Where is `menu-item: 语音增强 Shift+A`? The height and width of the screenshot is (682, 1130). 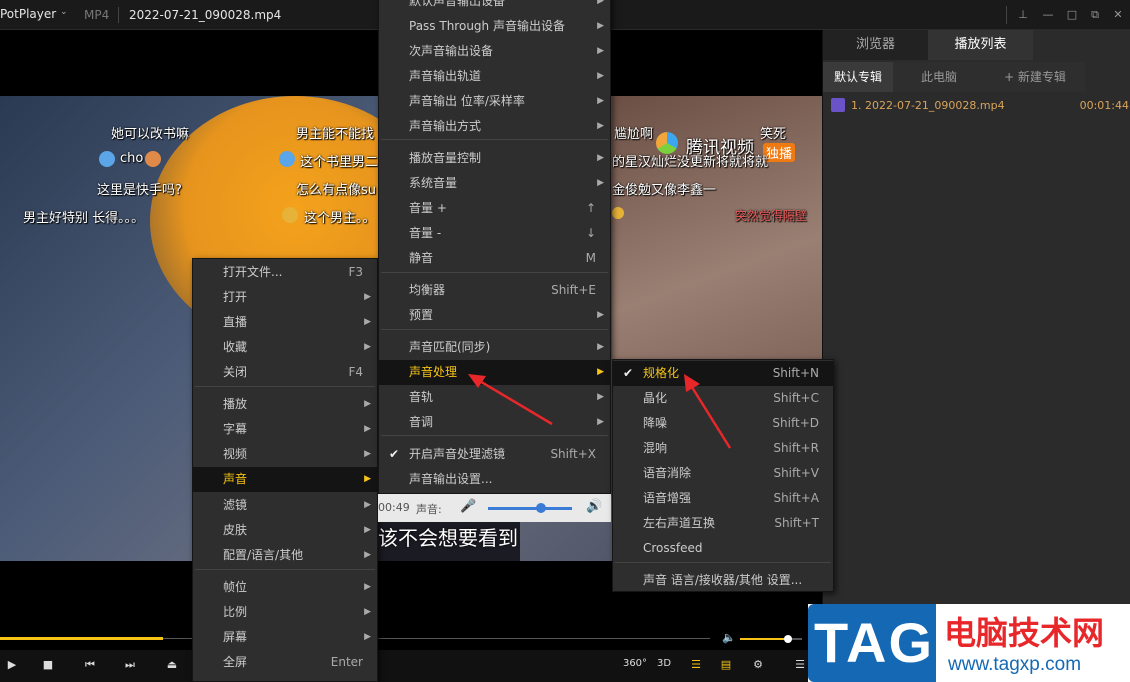
menu-item: 语音增强 Shift+A is located at coordinates (723, 498).